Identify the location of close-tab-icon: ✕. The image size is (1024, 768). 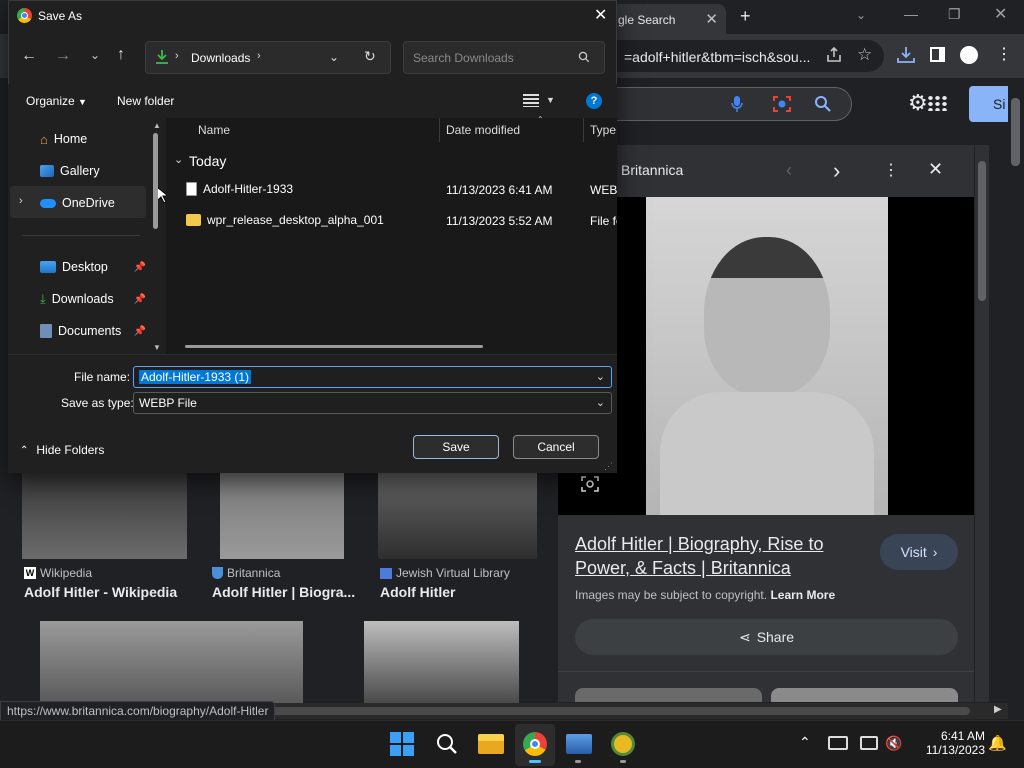
(711, 19).